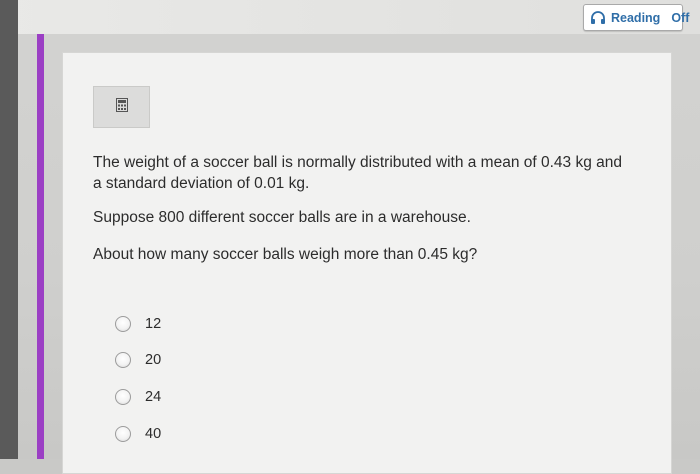 The width and height of the screenshot is (700, 474). What do you see at coordinates (598, 17) in the screenshot?
I see `headphones-icon` at bounding box center [598, 17].